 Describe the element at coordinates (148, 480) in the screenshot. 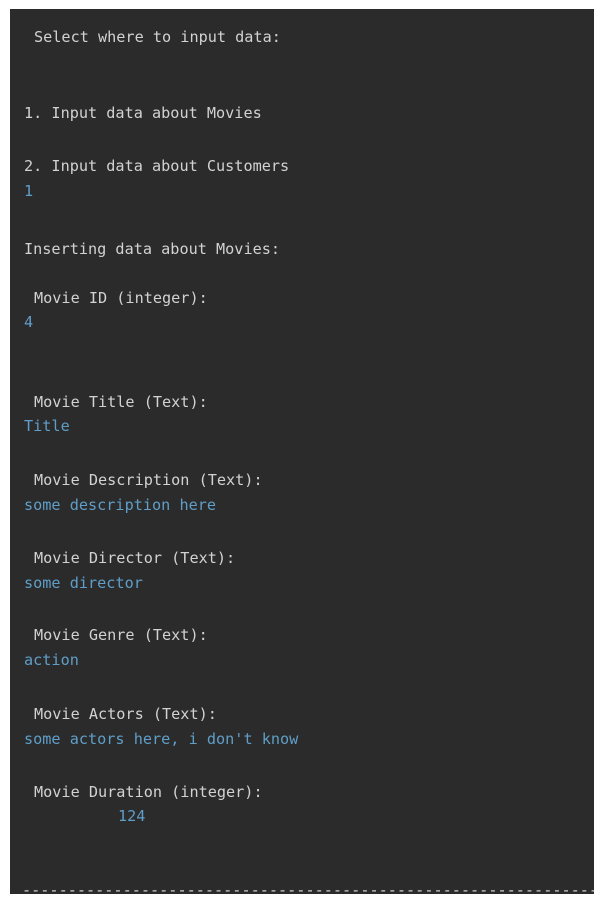

I see `movie-description-label: Movie Description (Text):` at that location.